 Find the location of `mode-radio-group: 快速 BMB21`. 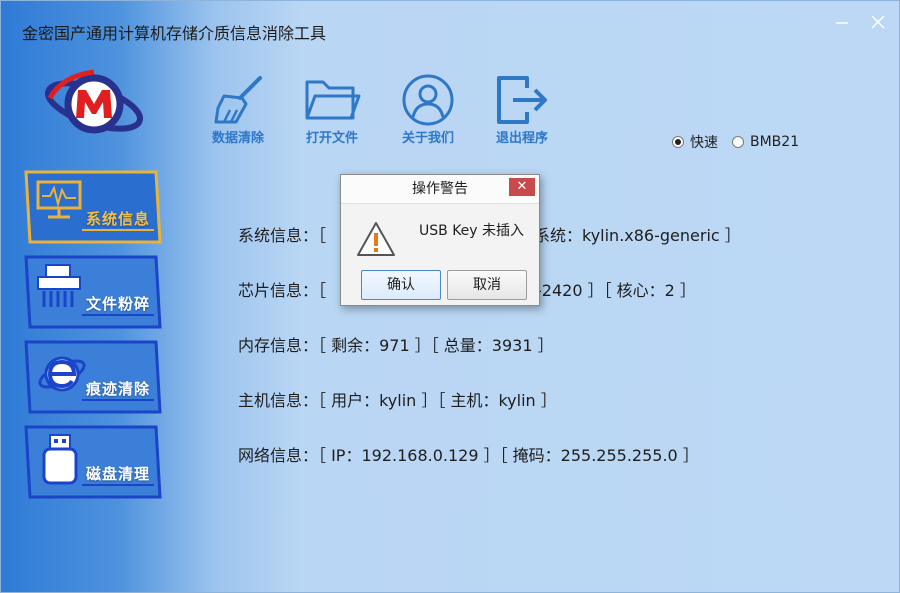

mode-radio-group: 快速 BMB21 is located at coordinates (742, 142).